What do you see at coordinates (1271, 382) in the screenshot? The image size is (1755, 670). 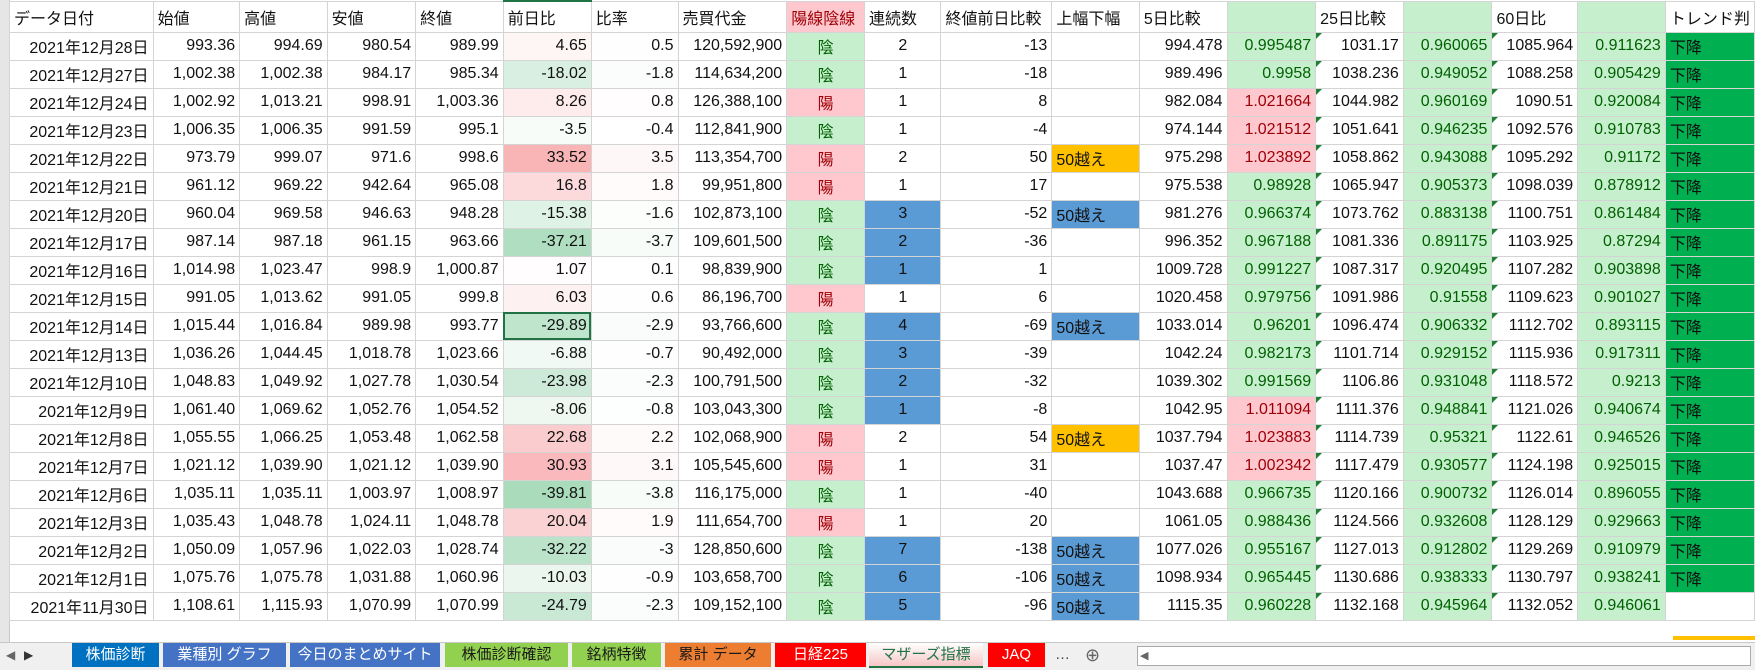 I see `cell-ma5-ratio: 0.991569` at bounding box center [1271, 382].